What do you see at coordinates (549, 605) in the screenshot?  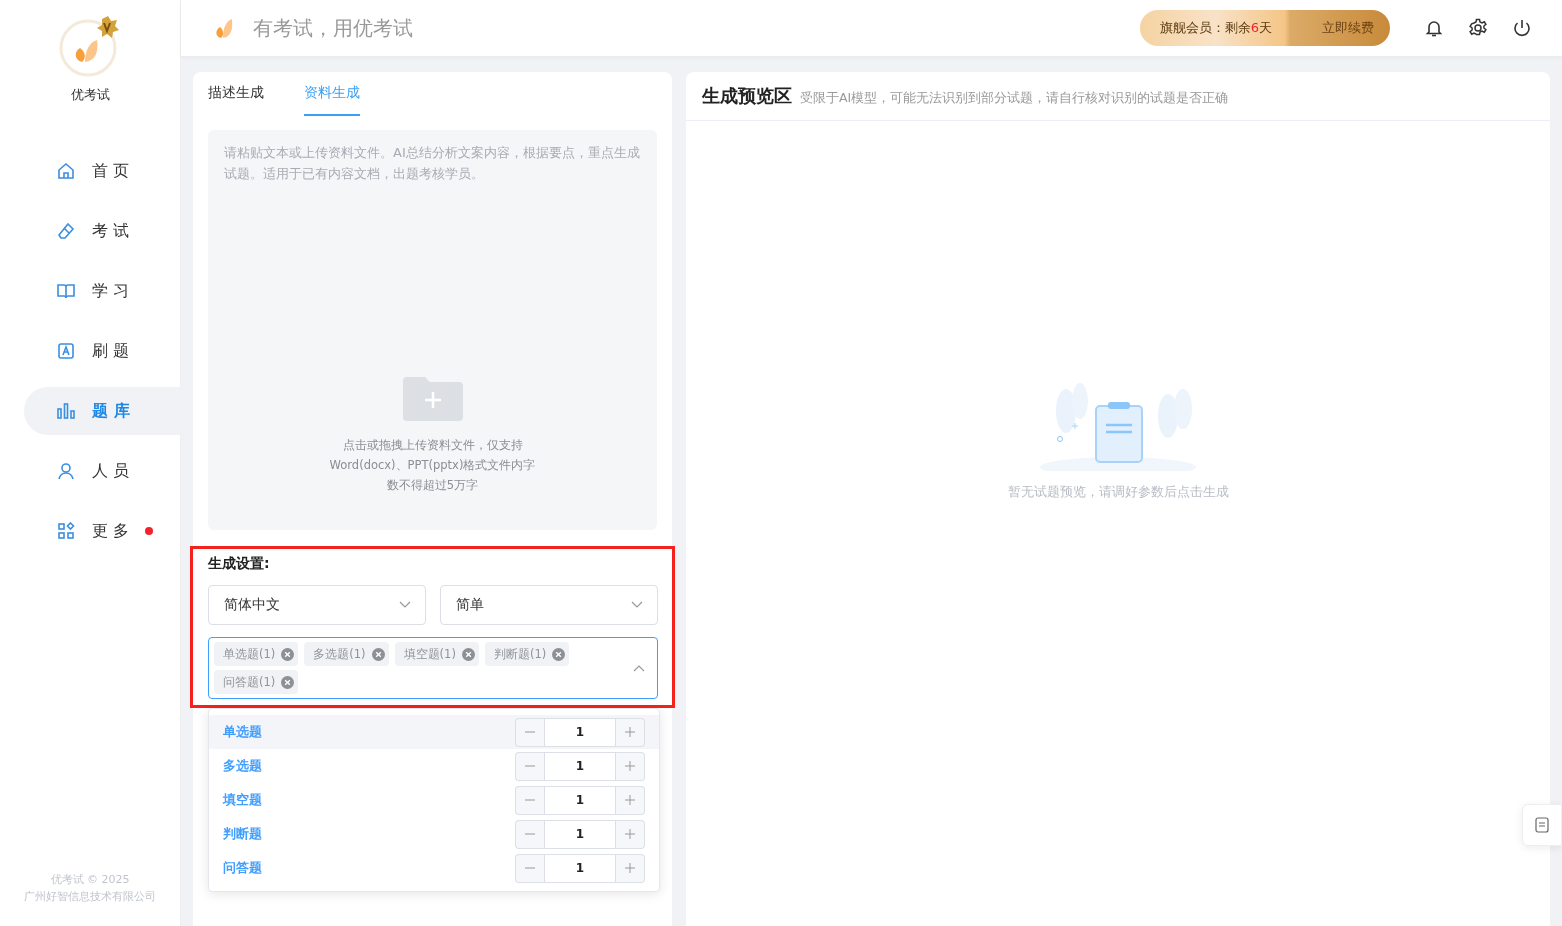 I see `difficulty-select: 简单` at bounding box center [549, 605].